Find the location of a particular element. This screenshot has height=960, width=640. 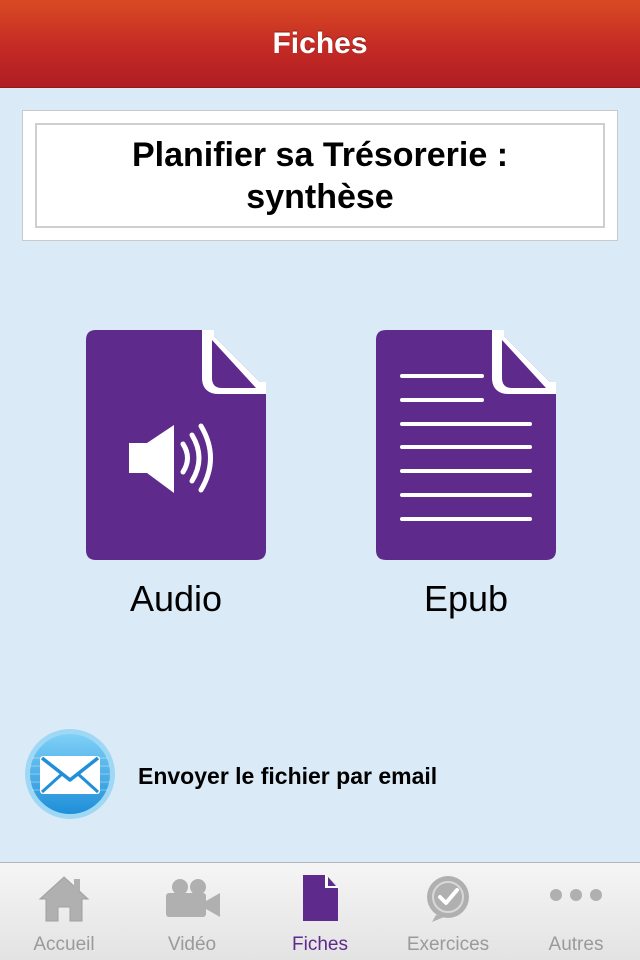

tab-label-fiches: Fiches is located at coordinates (320, 944).